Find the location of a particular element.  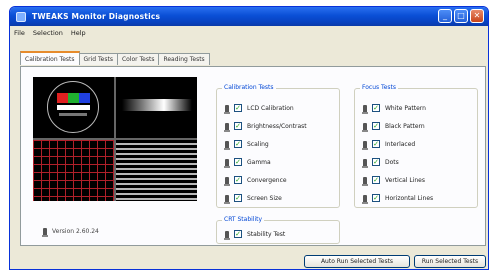

test-interlaced: ✓ Interlaced is located at coordinates (388, 144).